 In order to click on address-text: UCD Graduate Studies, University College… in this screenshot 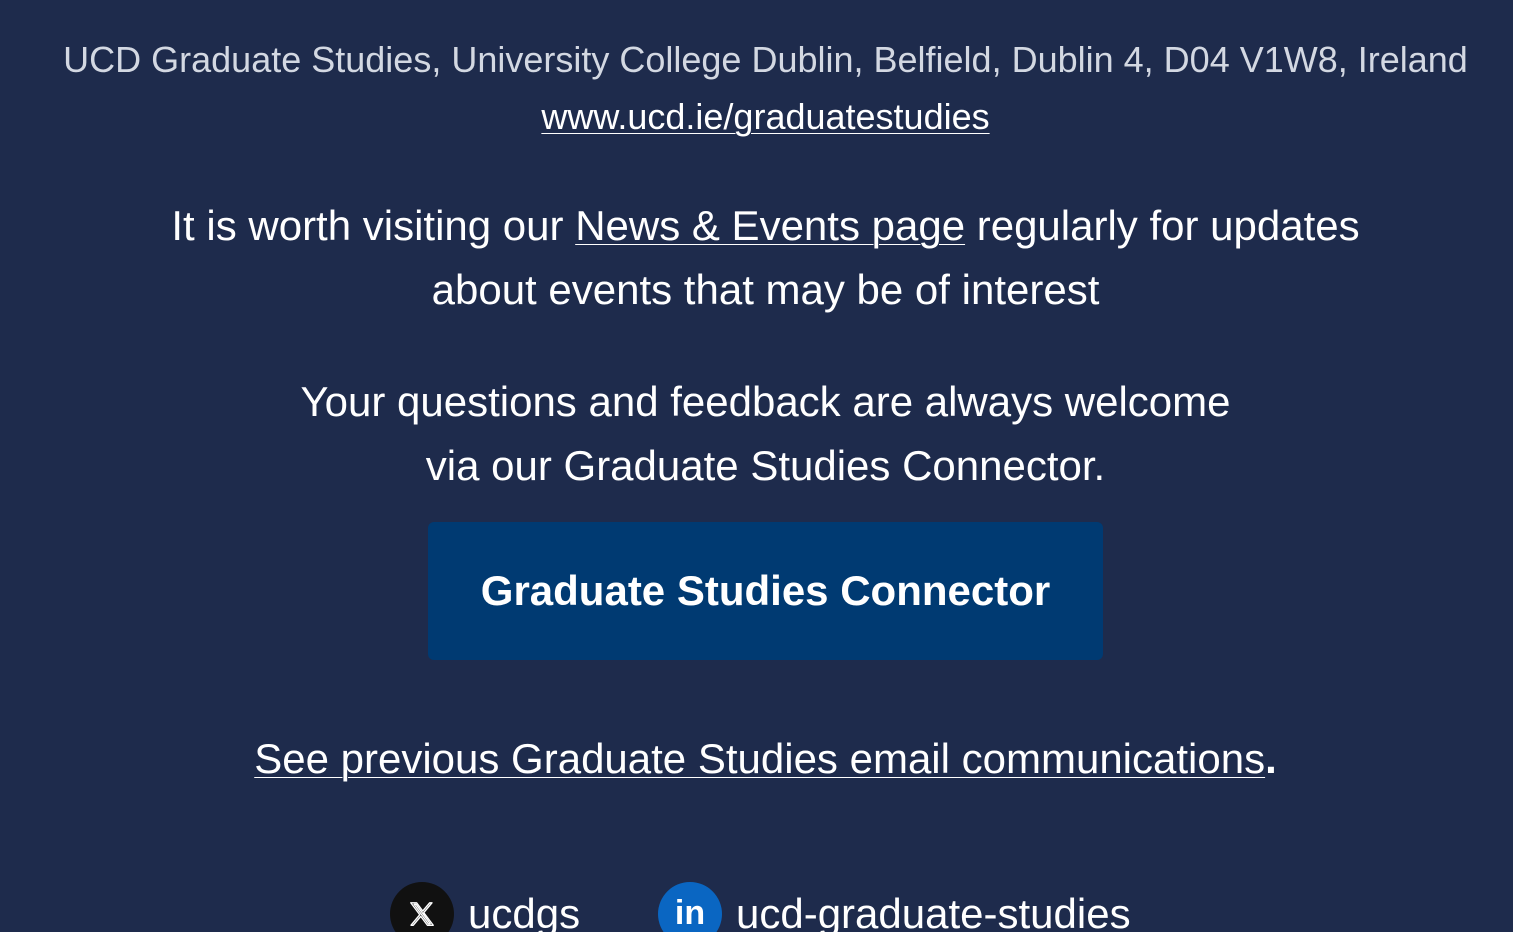, I will do `click(765, 59)`.